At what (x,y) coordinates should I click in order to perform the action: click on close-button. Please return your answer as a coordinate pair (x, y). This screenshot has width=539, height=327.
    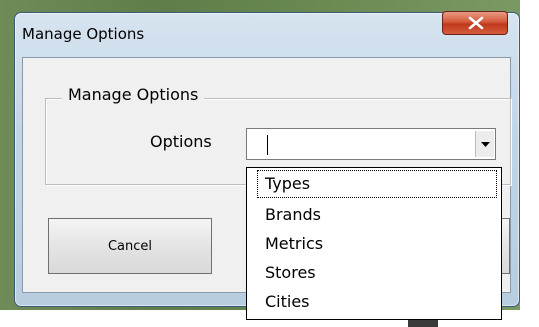
    Looking at the image, I should click on (475, 23).